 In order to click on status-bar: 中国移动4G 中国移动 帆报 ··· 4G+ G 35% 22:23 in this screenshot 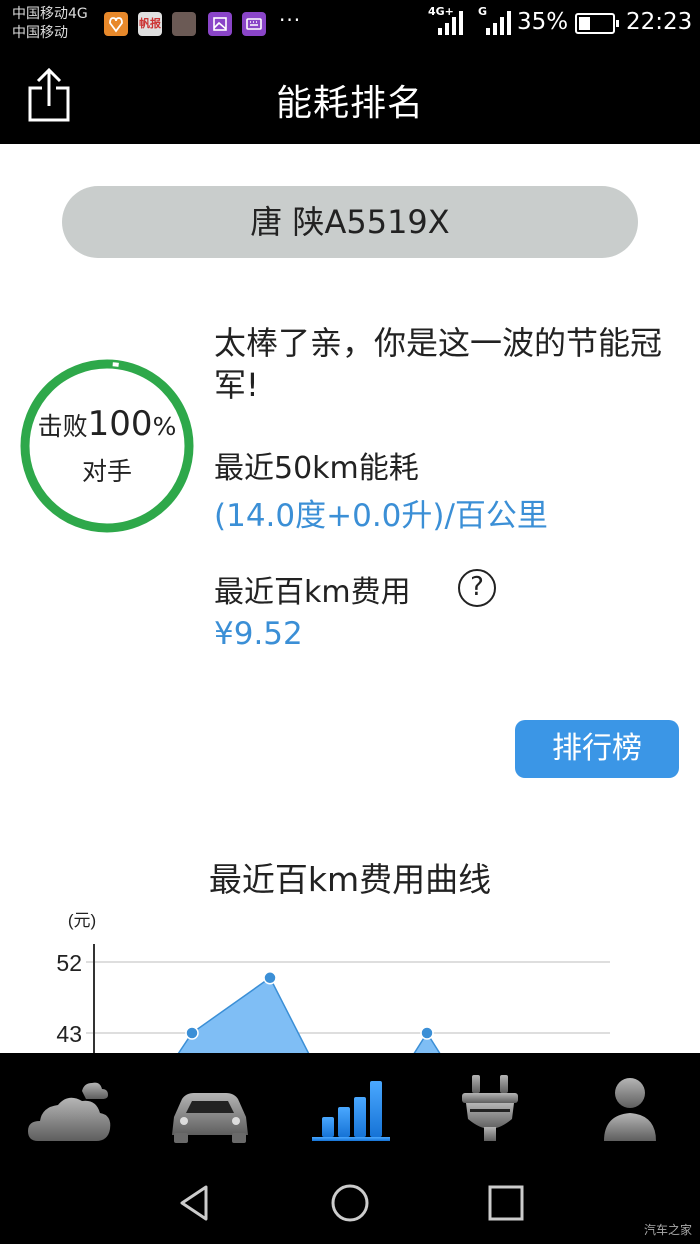, I will do `click(350, 24)`.